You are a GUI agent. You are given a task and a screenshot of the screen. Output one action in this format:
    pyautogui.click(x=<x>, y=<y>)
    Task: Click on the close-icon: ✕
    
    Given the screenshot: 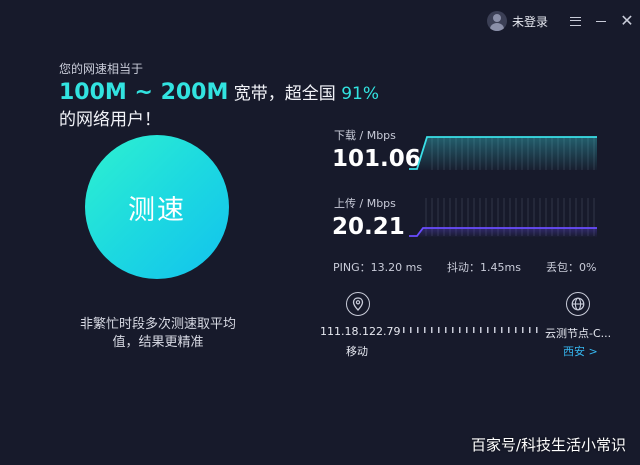 What is the action you would take?
    pyautogui.click(x=627, y=20)
    